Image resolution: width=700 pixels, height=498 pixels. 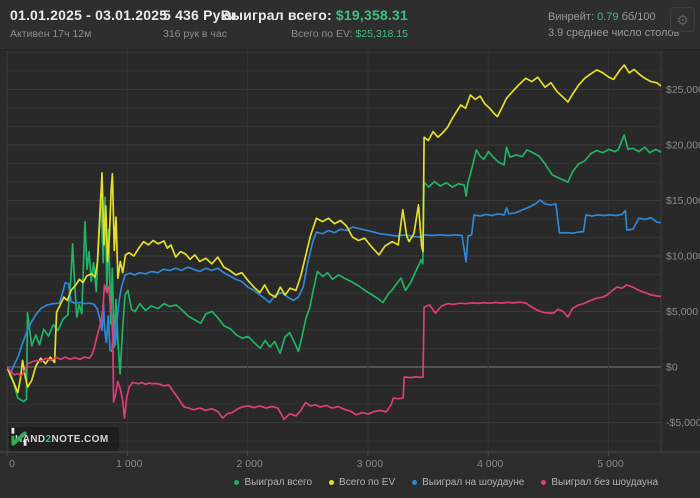 I want to click on x-tick-label: 1 000, so click(x=129, y=464).